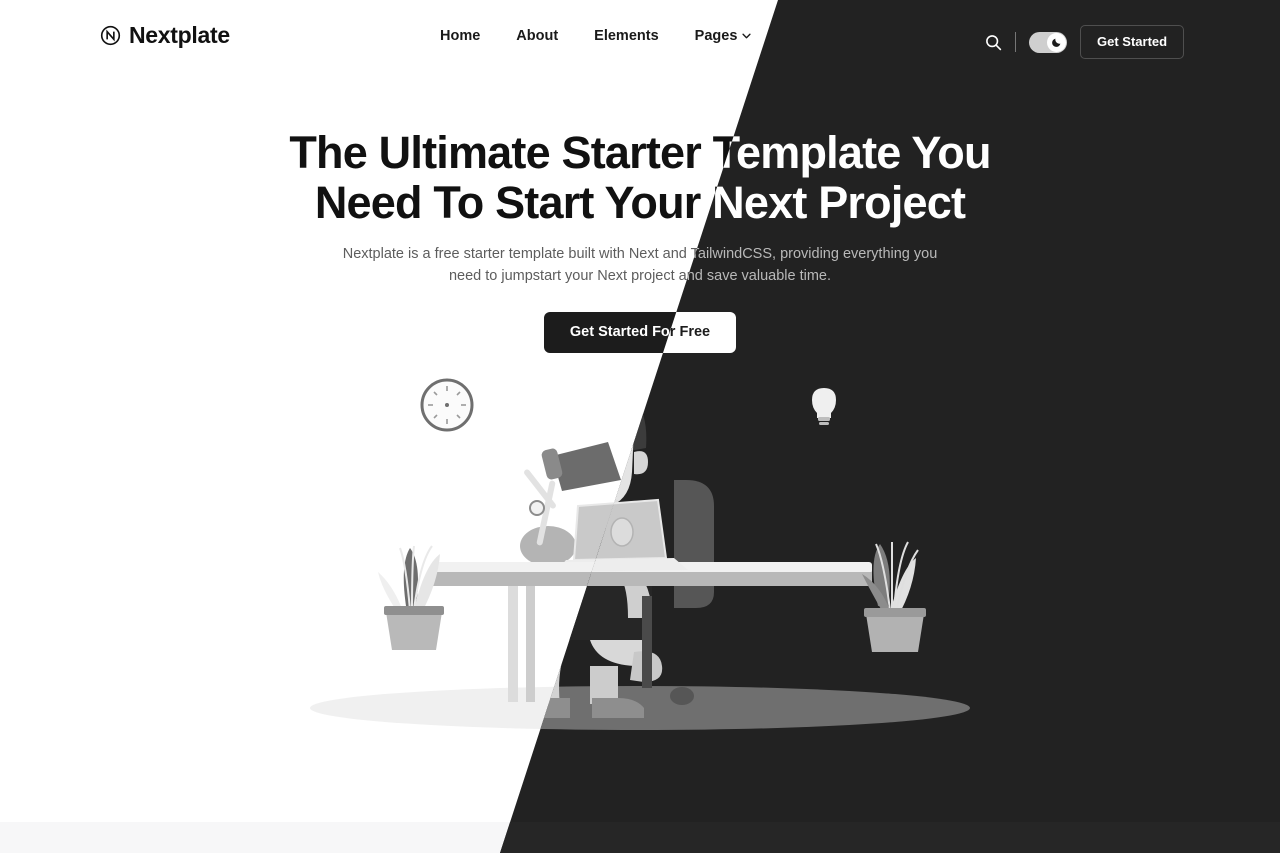 The height and width of the screenshot is (853, 1280). I want to click on header-actions-dark: Get Started, so click(1090, 42).